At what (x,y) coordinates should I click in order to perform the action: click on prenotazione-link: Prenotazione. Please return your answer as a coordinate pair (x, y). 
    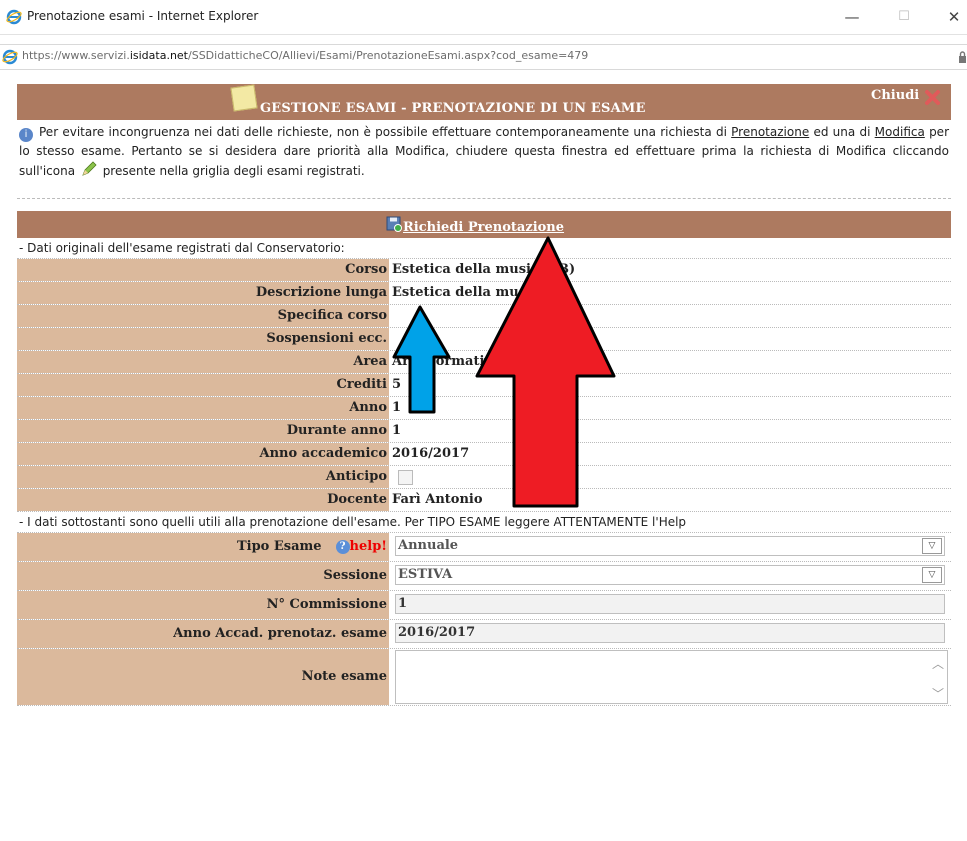
    Looking at the image, I should click on (770, 132).